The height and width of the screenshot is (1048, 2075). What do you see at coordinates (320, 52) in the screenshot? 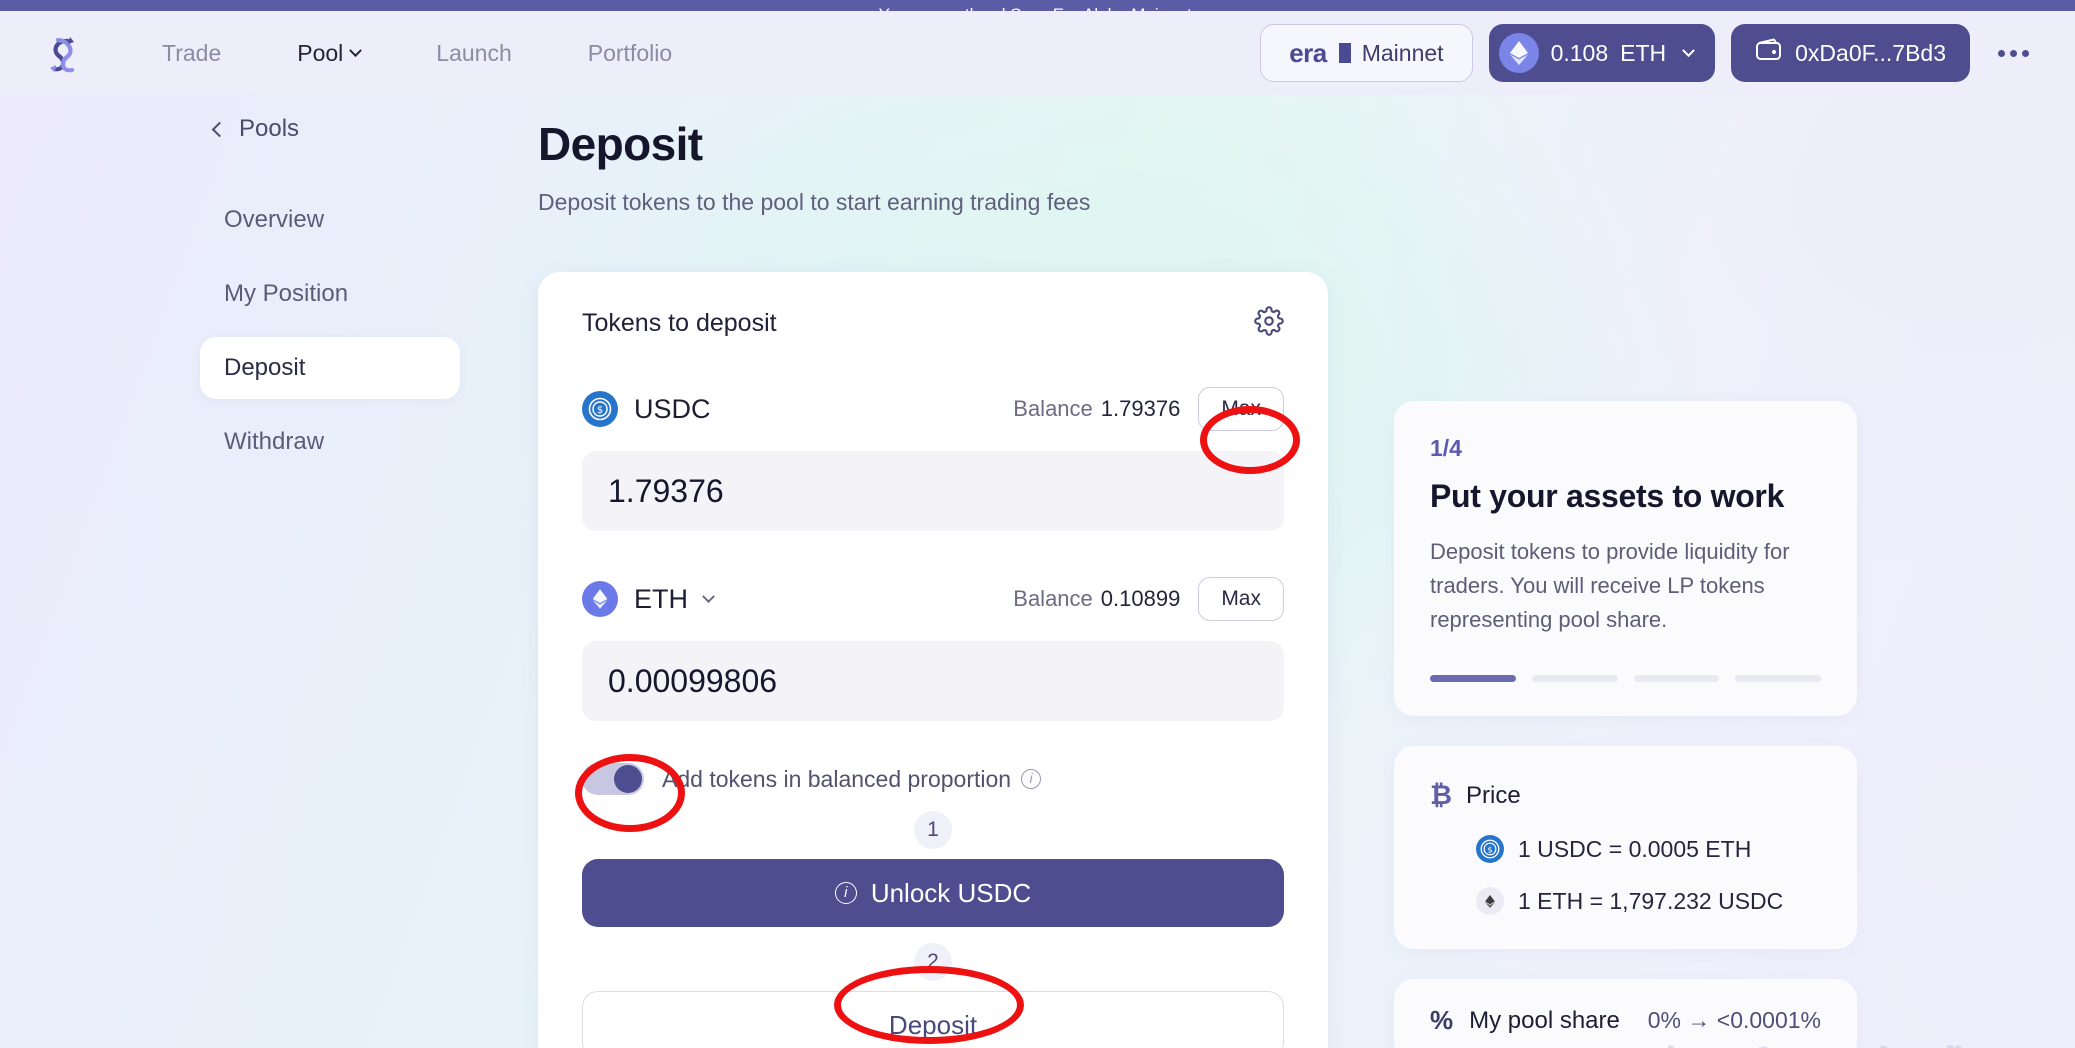
I see `nav-item-pool-label: Pool` at bounding box center [320, 52].